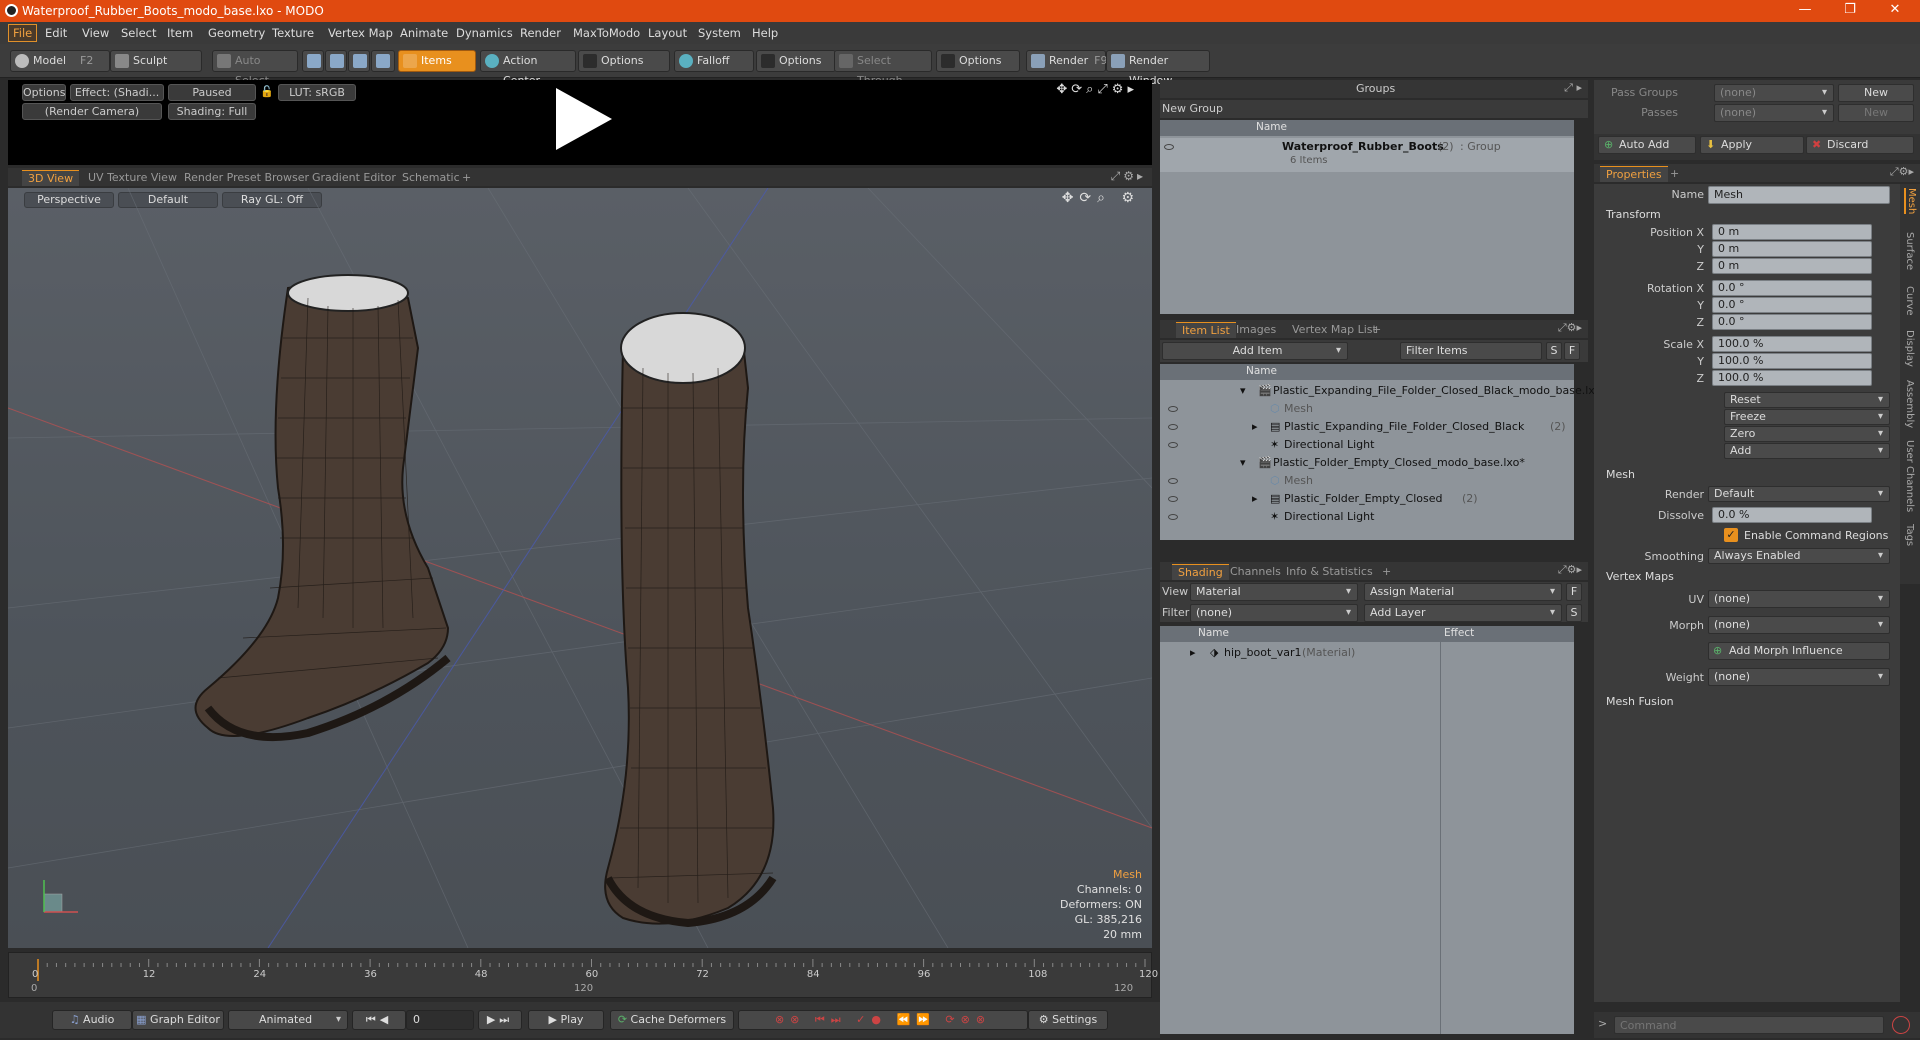  Describe the element at coordinates (1799, 556) in the screenshot. I see `smoothing-dropdown: Always Enabled` at that location.